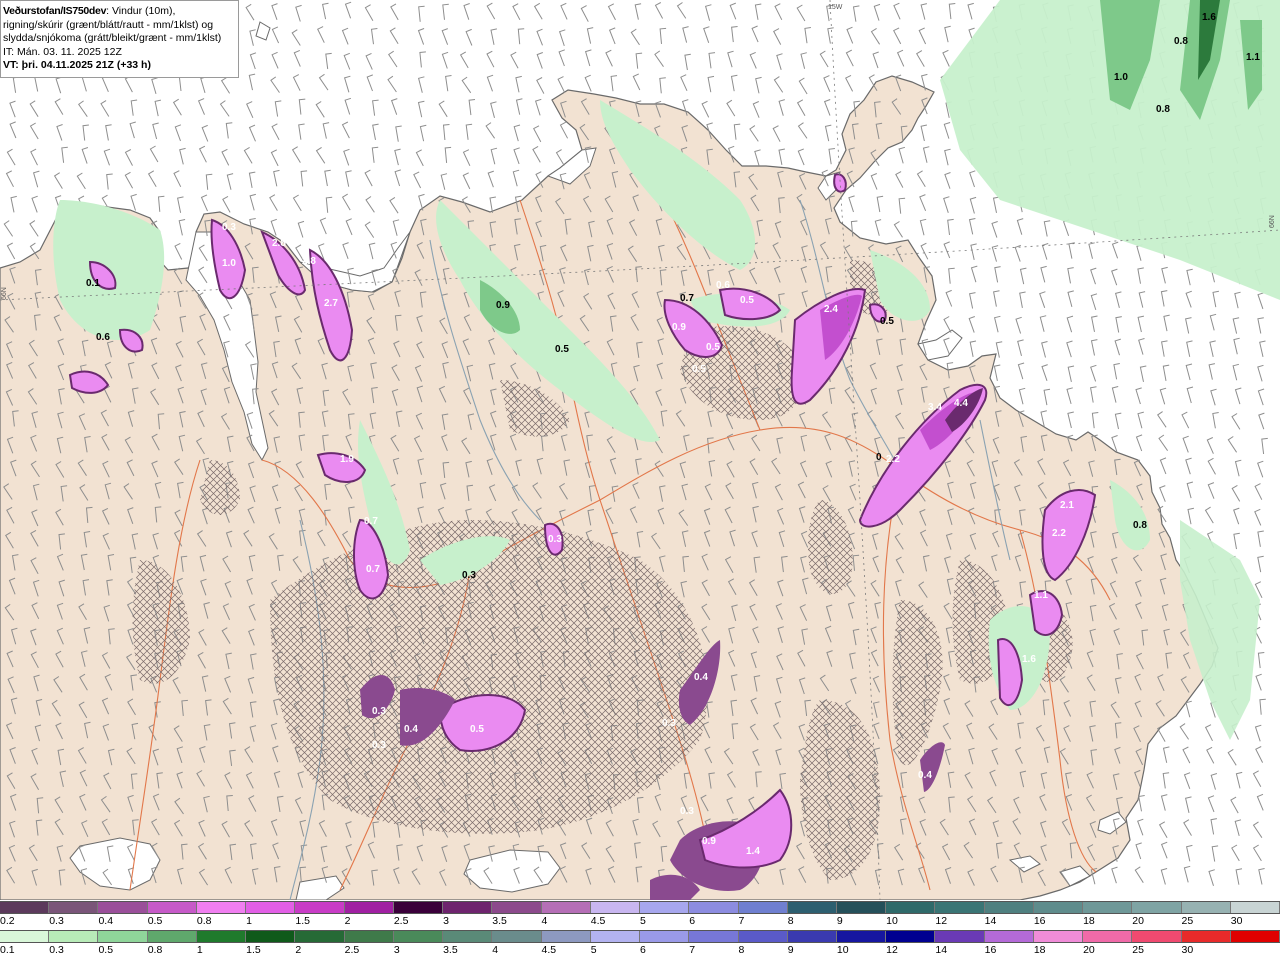 This screenshot has height=958, width=1280. I want to click on precip-label: 2.8, so click(309, 261).